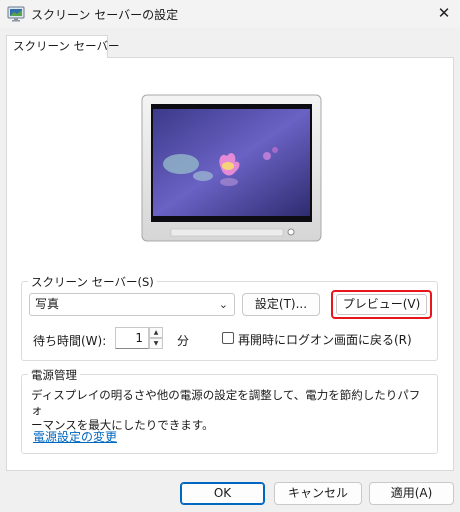 Image resolution: width=460 pixels, height=512 pixels. What do you see at coordinates (132, 304) in the screenshot?
I see `screensaver-select: 写真 ⌄` at bounding box center [132, 304].